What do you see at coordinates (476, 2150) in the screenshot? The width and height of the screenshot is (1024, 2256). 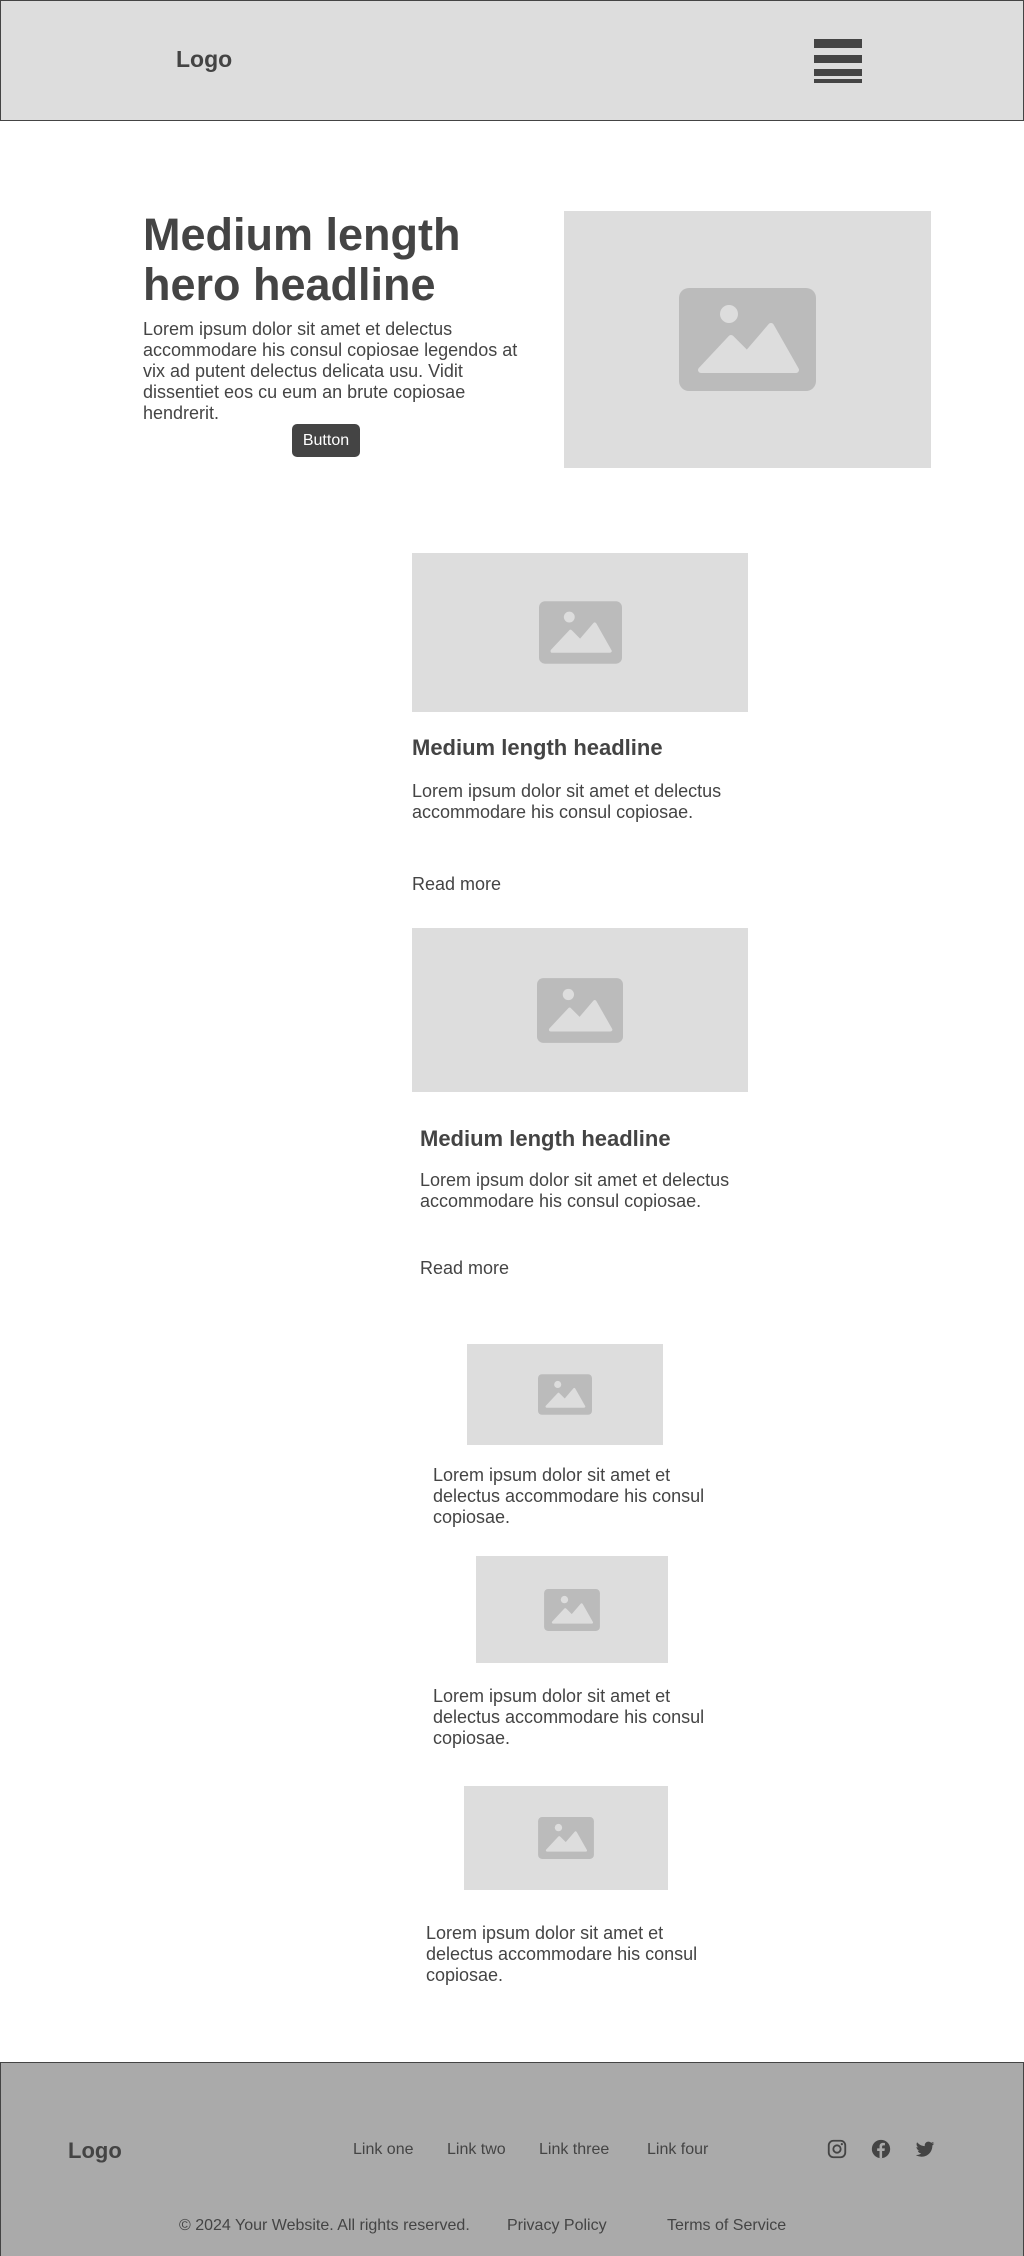 I see `footer-link-two: Link two` at bounding box center [476, 2150].